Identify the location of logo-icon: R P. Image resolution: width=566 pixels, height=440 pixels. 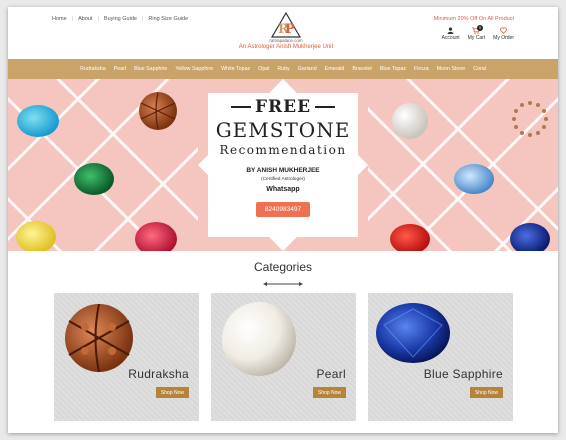
(286, 25).